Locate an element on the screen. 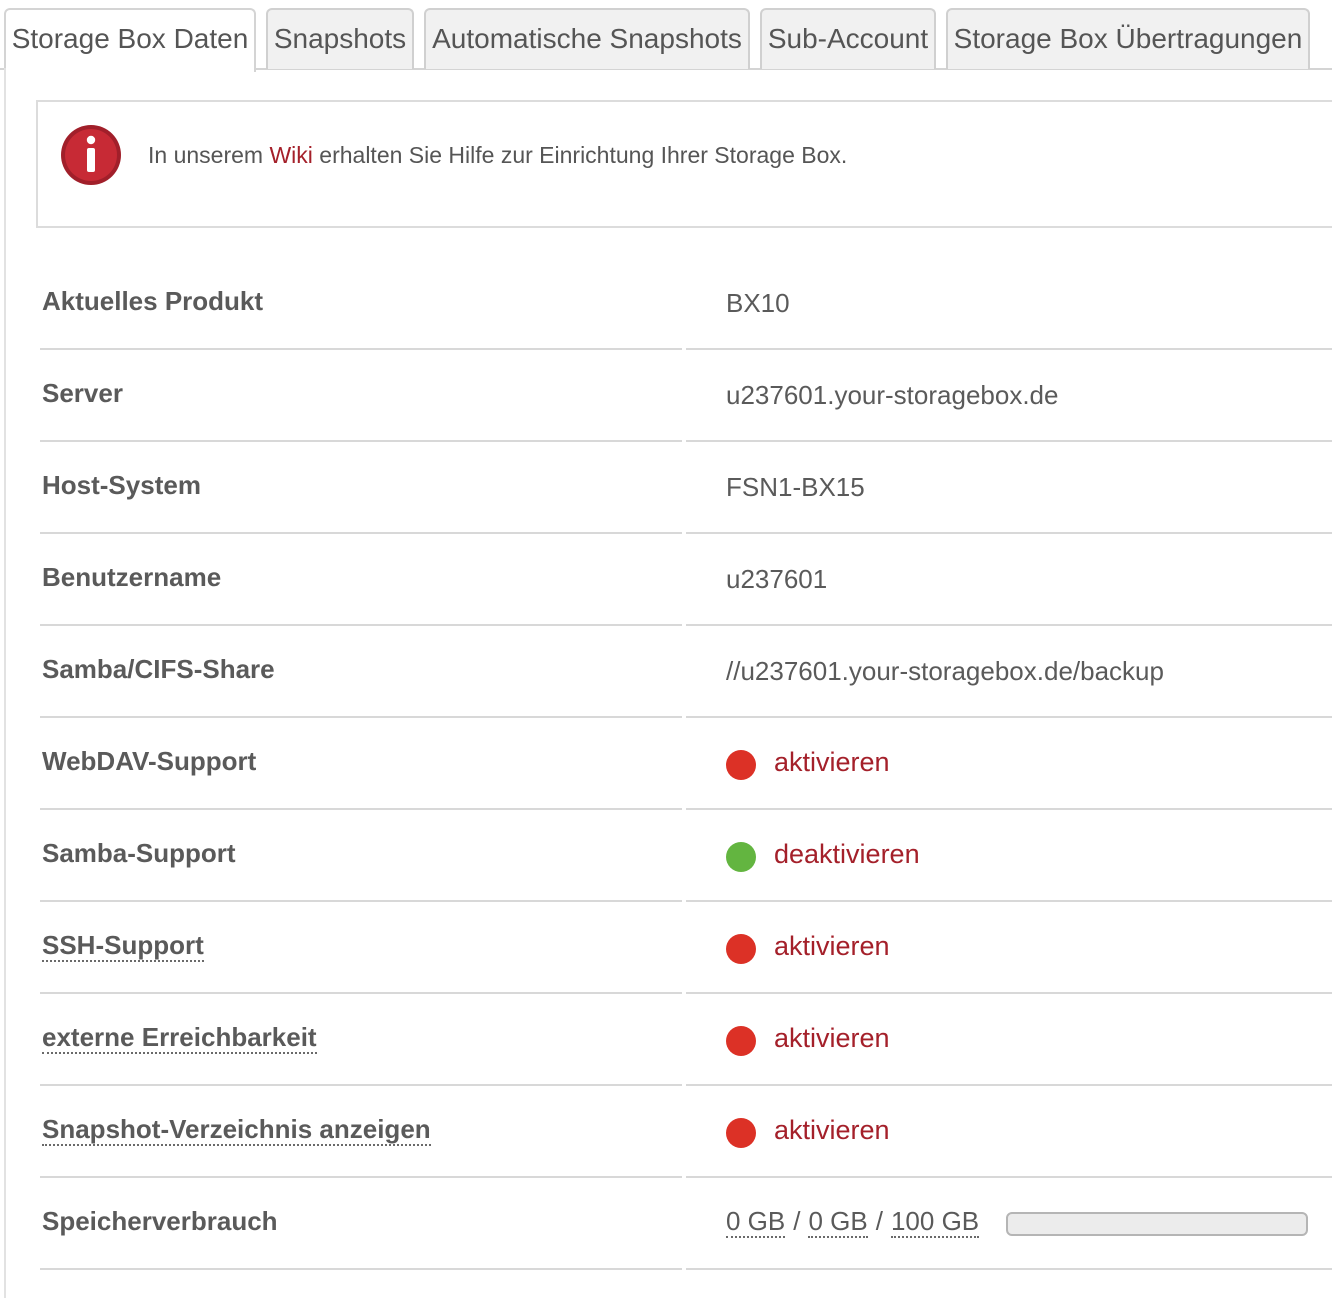 The image size is (1332, 1298). row-label-tooltip: Snapshot-Verzeichnis anzeigen is located at coordinates (236, 1130).